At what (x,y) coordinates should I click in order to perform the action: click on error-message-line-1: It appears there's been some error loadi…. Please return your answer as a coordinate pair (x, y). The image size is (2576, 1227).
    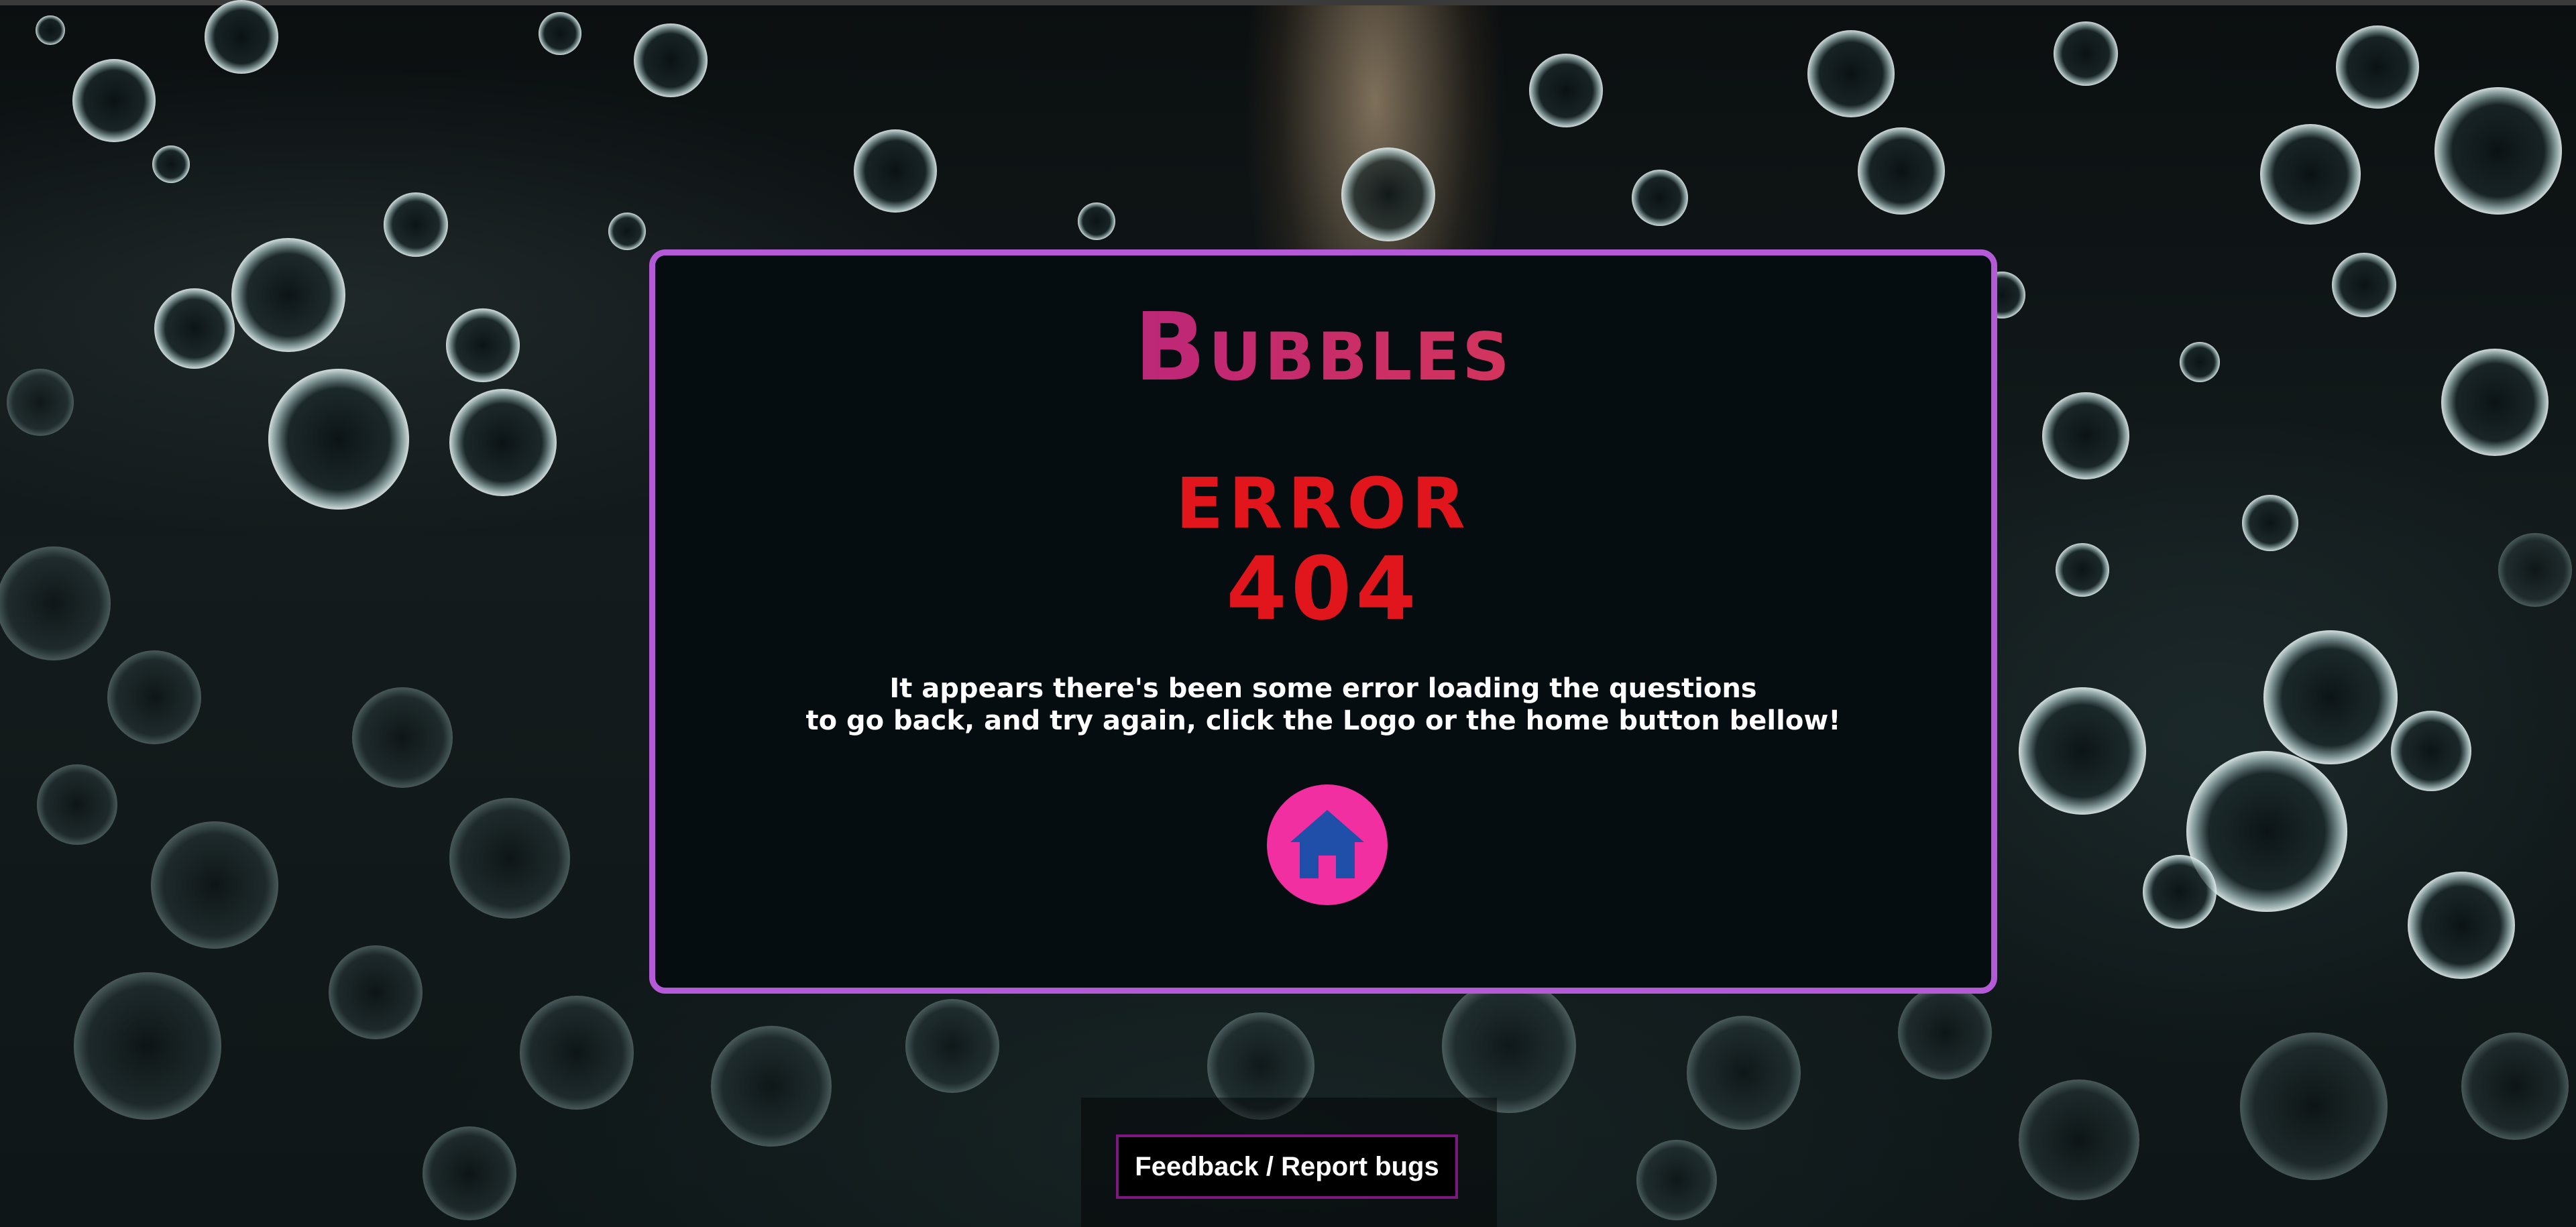
    Looking at the image, I should click on (1323, 688).